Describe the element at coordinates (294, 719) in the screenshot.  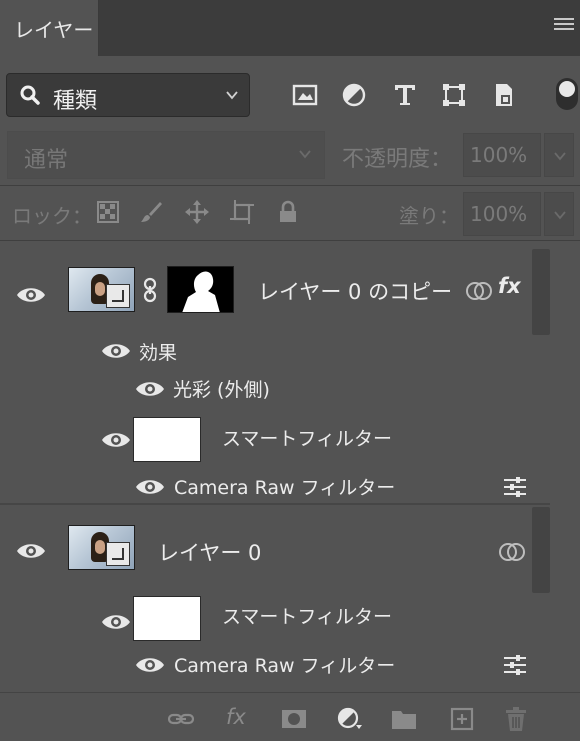
I see `add-mask-icon` at that location.